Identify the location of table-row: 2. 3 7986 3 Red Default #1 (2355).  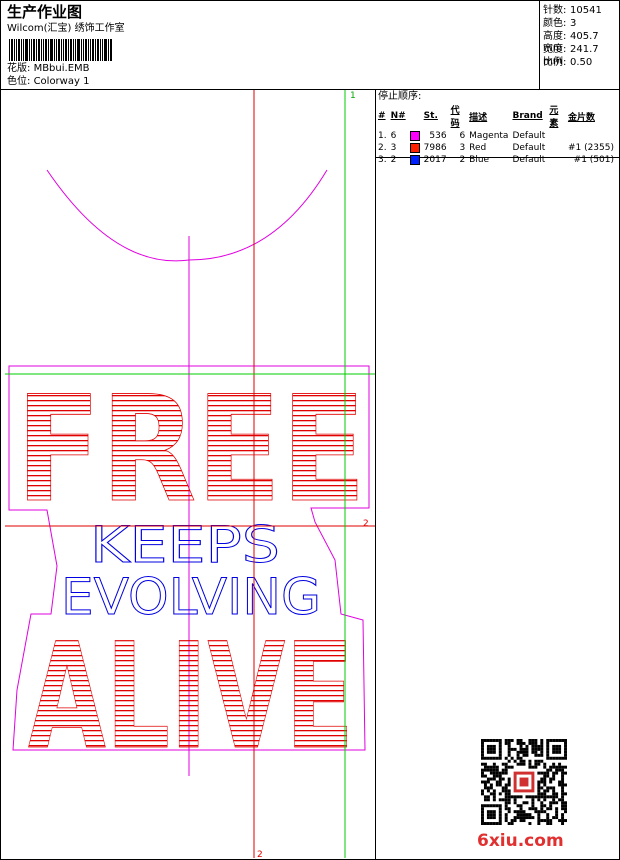
(496, 148).